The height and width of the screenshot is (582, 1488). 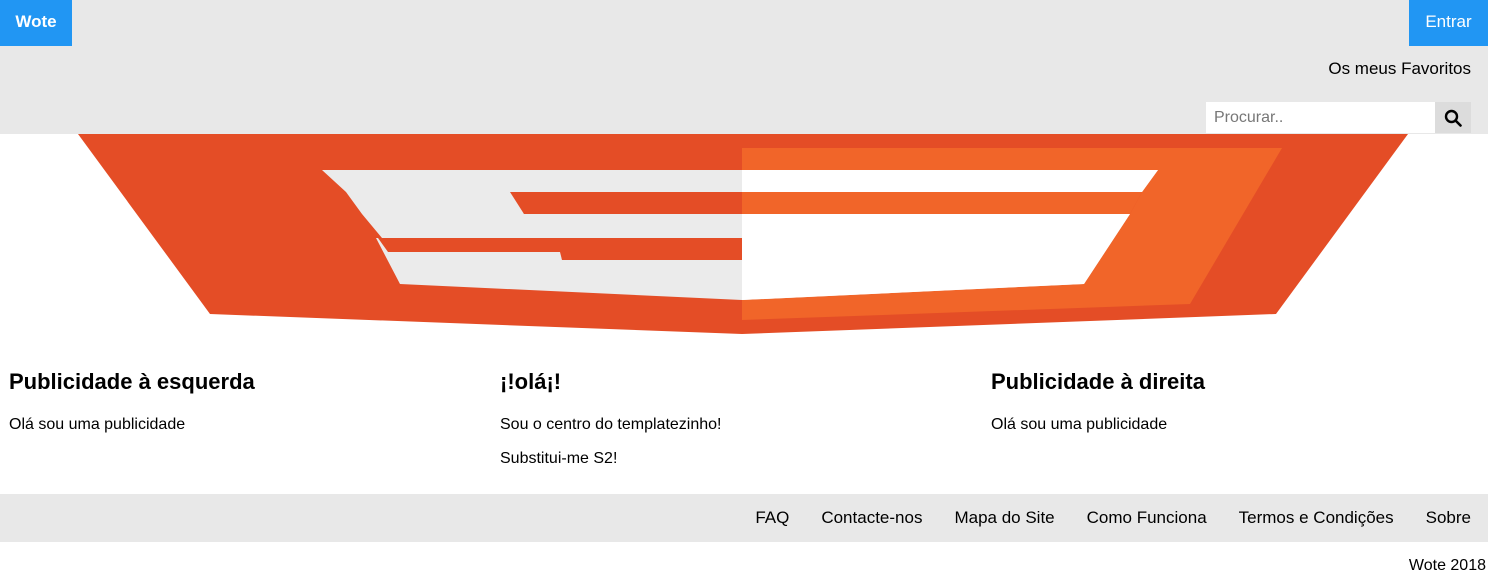 What do you see at coordinates (1320, 117) in the screenshot?
I see `search-input` at bounding box center [1320, 117].